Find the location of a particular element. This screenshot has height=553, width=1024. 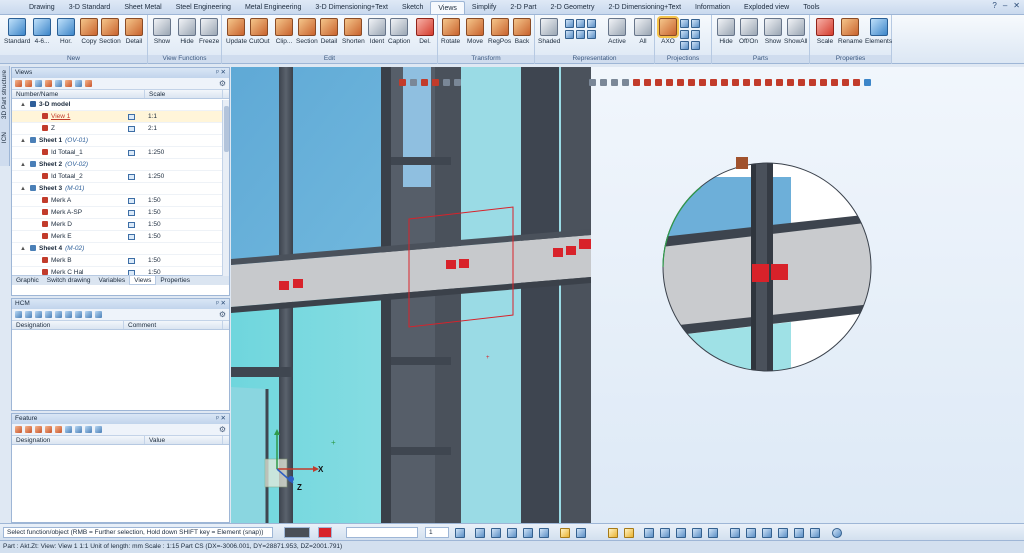

ident-button: Ident is located at coordinates (377, 31).